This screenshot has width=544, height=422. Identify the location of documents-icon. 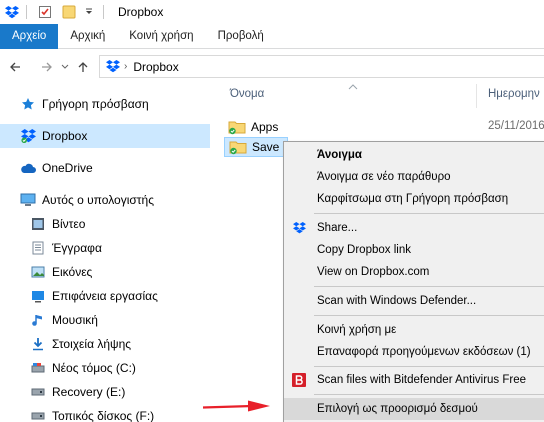
(38, 248).